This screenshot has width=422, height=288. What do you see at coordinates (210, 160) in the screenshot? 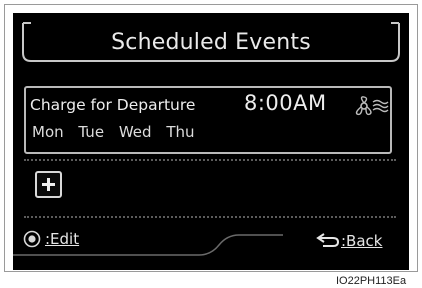
I see `list-divider` at bounding box center [210, 160].